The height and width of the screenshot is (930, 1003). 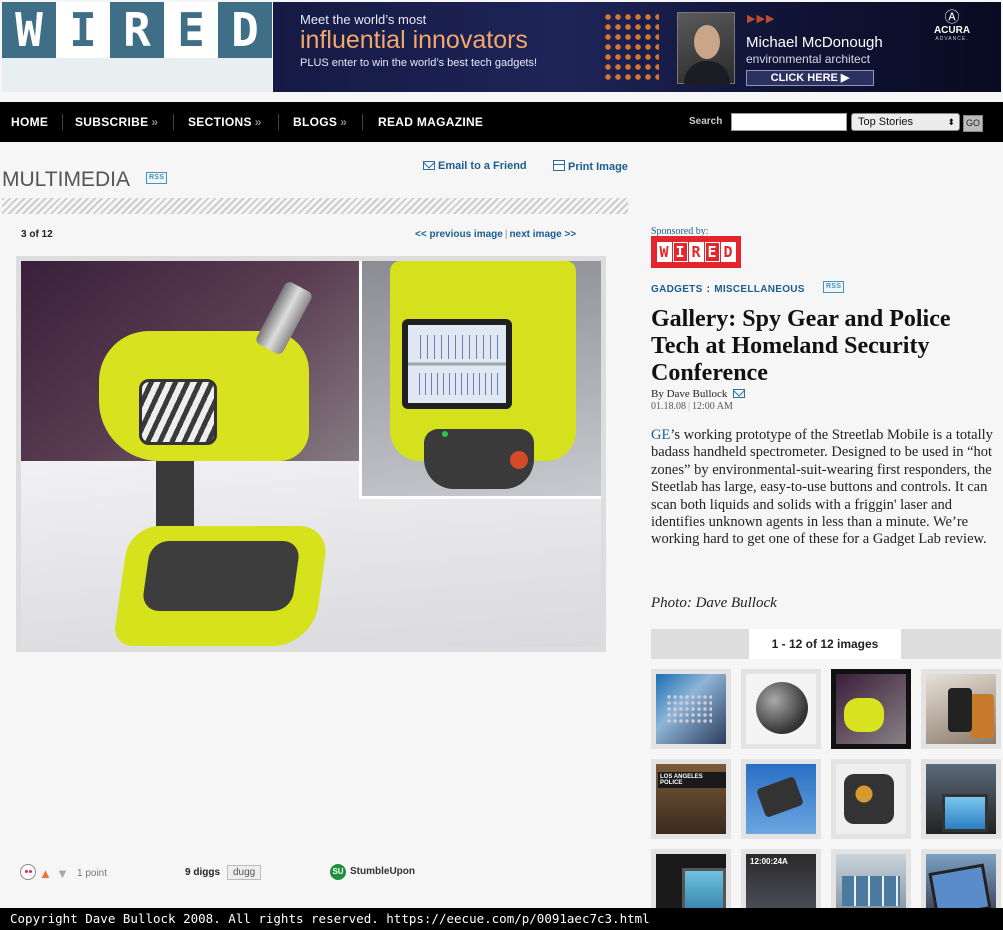 I want to click on category-breadcrumb: GADGETS: MISCELLANEOUS, so click(x=728, y=289).